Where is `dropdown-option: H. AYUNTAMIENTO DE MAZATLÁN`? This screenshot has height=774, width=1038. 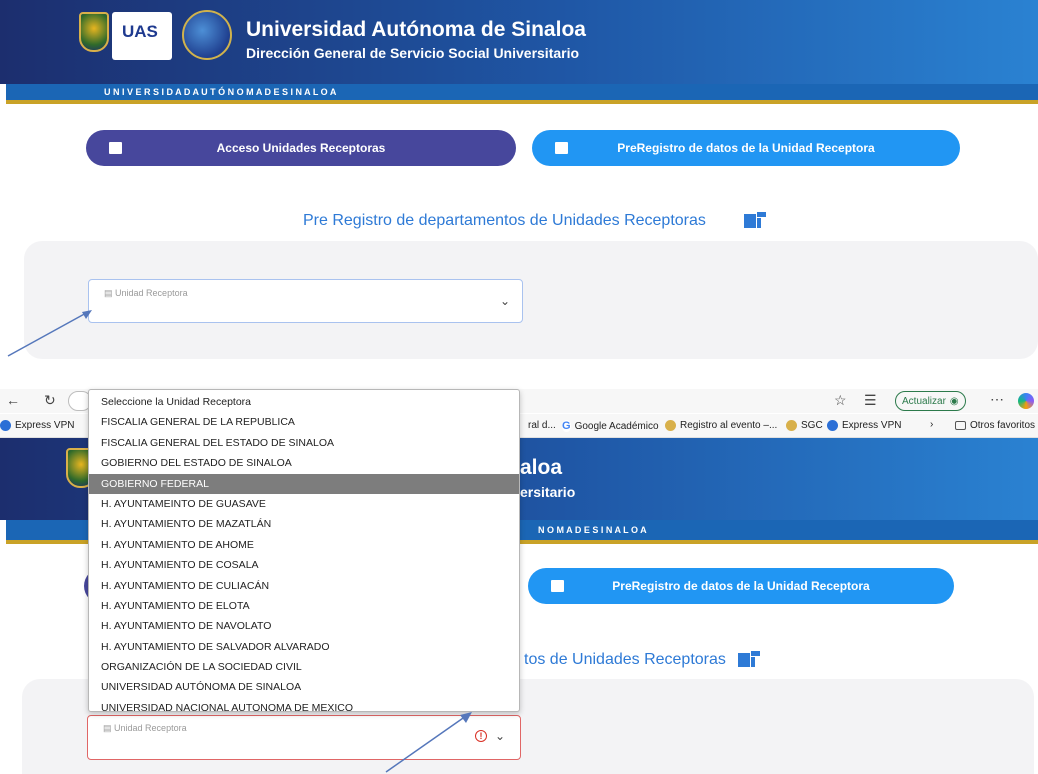 dropdown-option: H. AYUNTAMIENTO DE MAZATLÁN is located at coordinates (304, 524).